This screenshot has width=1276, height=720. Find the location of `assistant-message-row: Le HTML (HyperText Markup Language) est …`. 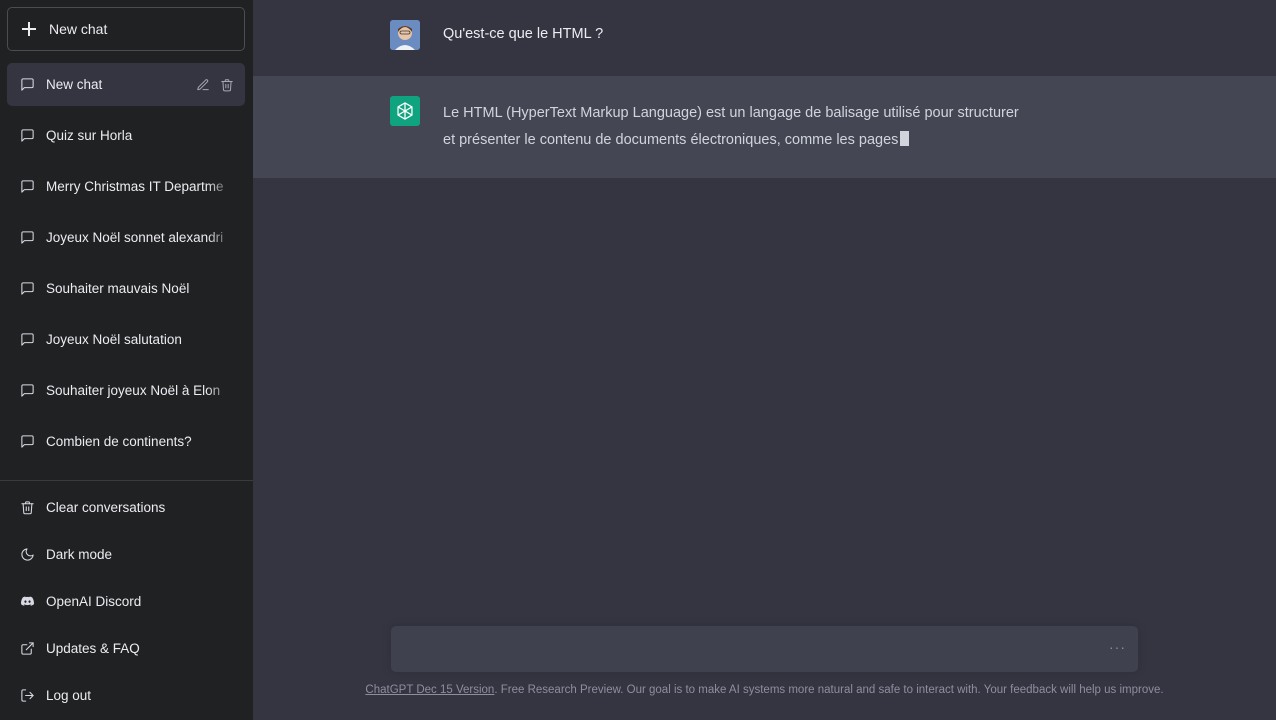

assistant-message-row: Le HTML (HyperText Markup Language) est … is located at coordinates (764, 127).